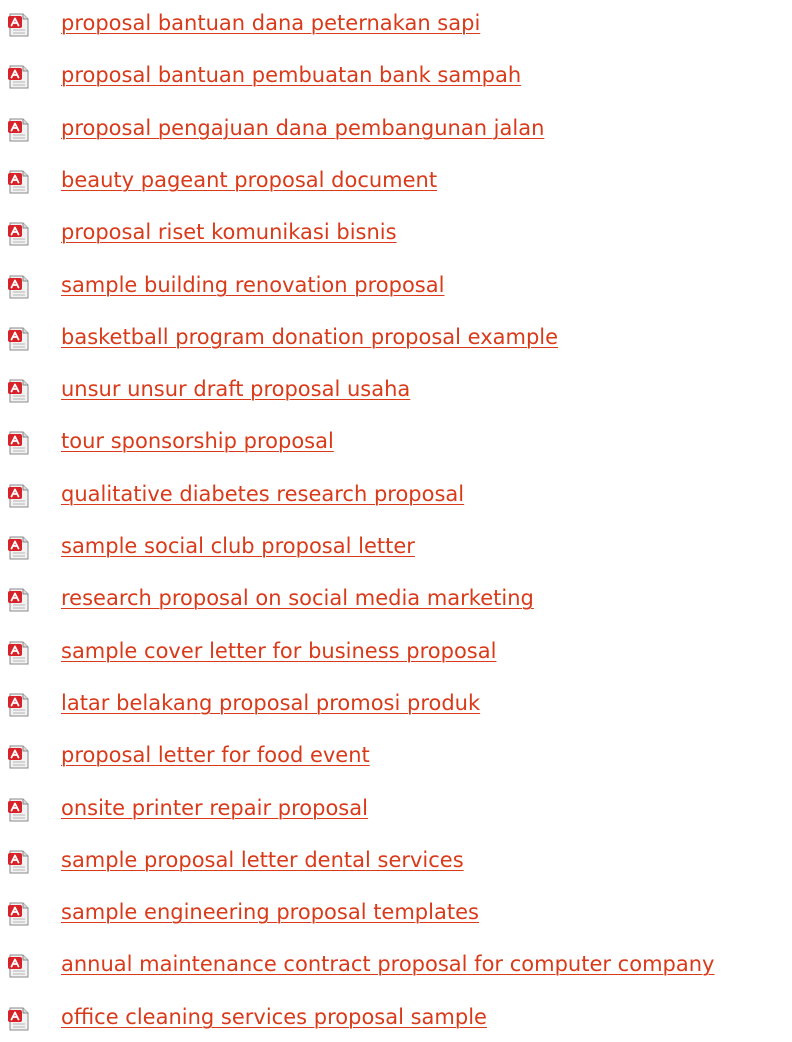 This screenshot has width=792, height=1042. I want to click on list-item: proposal bantuan pembuatan bank sampah, so click(396, 80).